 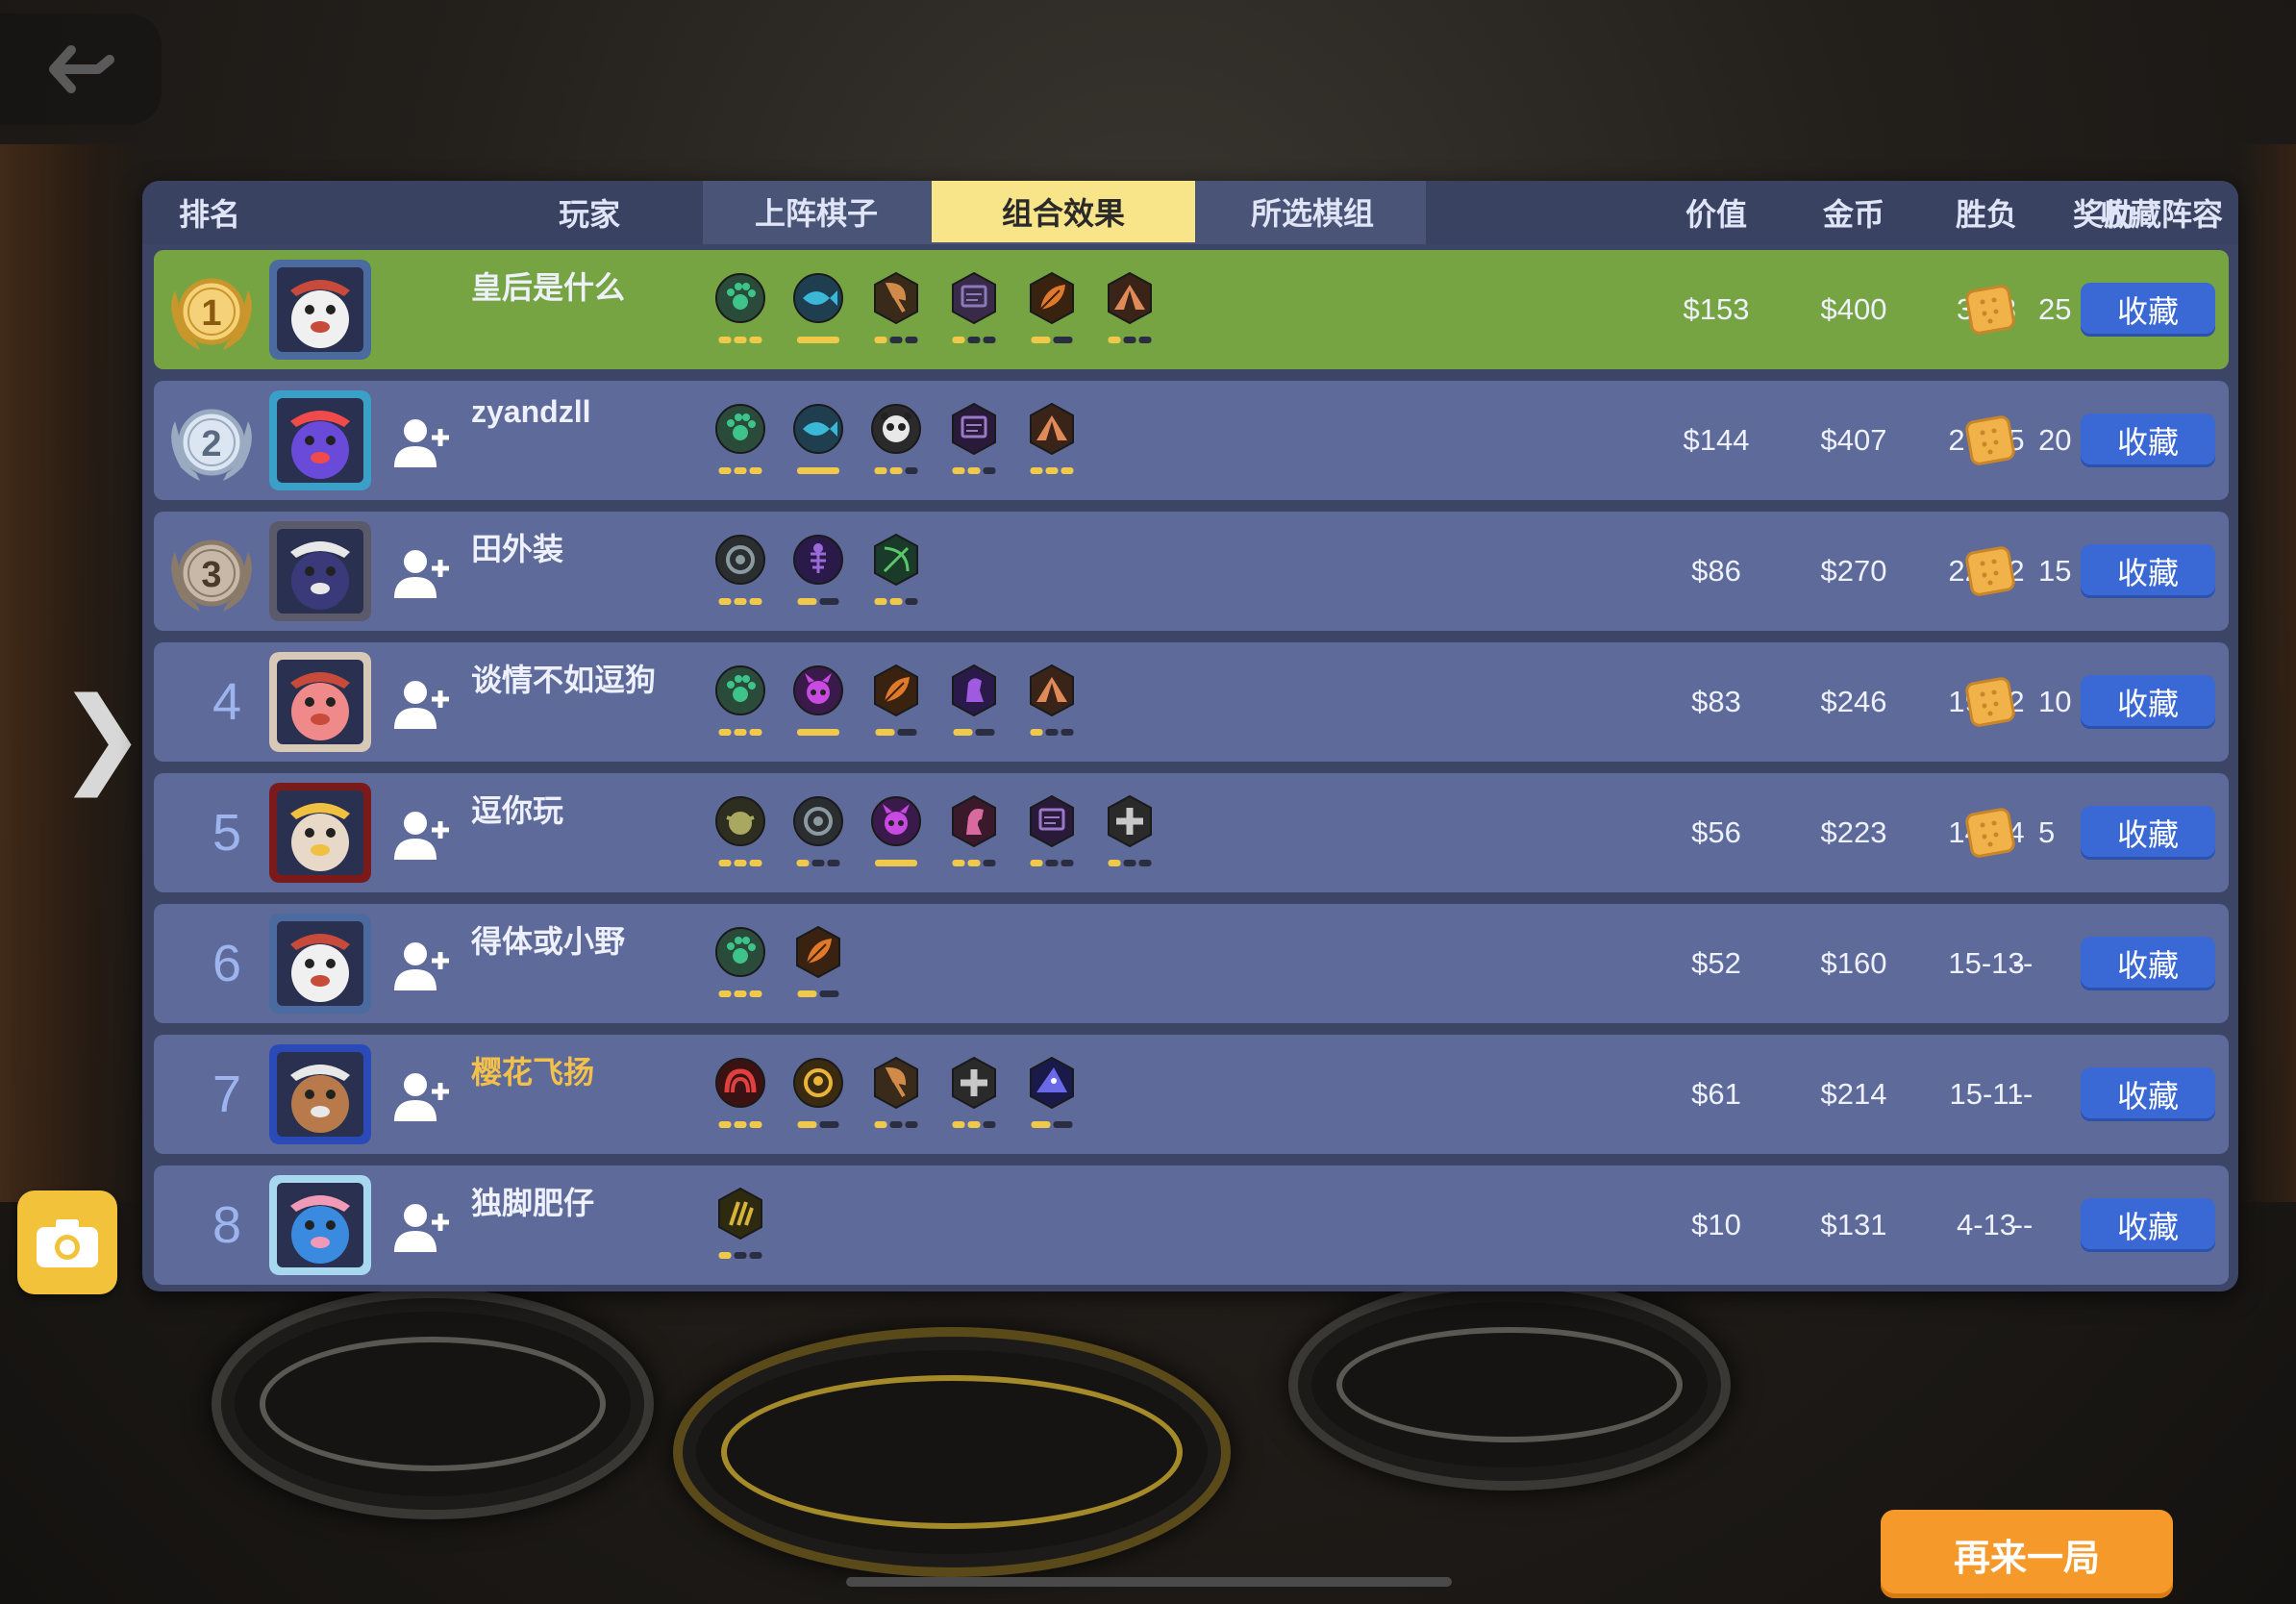 What do you see at coordinates (816, 211) in the screenshot?
I see `tab-deployed-pieces: 上阵棋子` at bounding box center [816, 211].